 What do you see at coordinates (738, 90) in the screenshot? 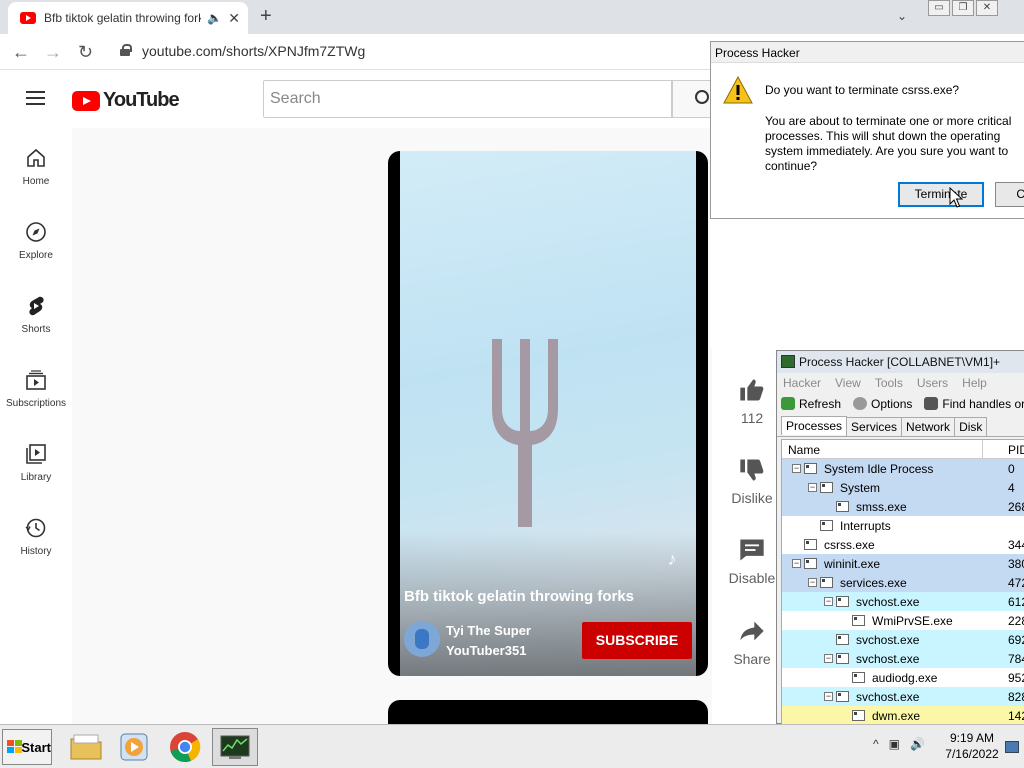
I see `warning-icon` at bounding box center [738, 90].